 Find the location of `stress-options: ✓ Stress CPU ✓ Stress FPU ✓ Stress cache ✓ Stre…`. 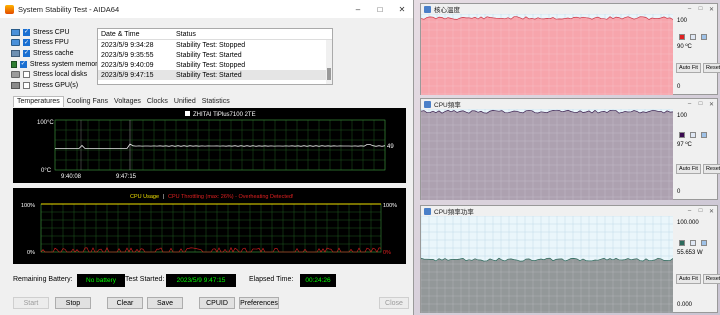

stress-options: ✓ Stress CPU ✓ Stress FPU ✓ Stress cache ✓ Stre… is located at coordinates (56, 59).